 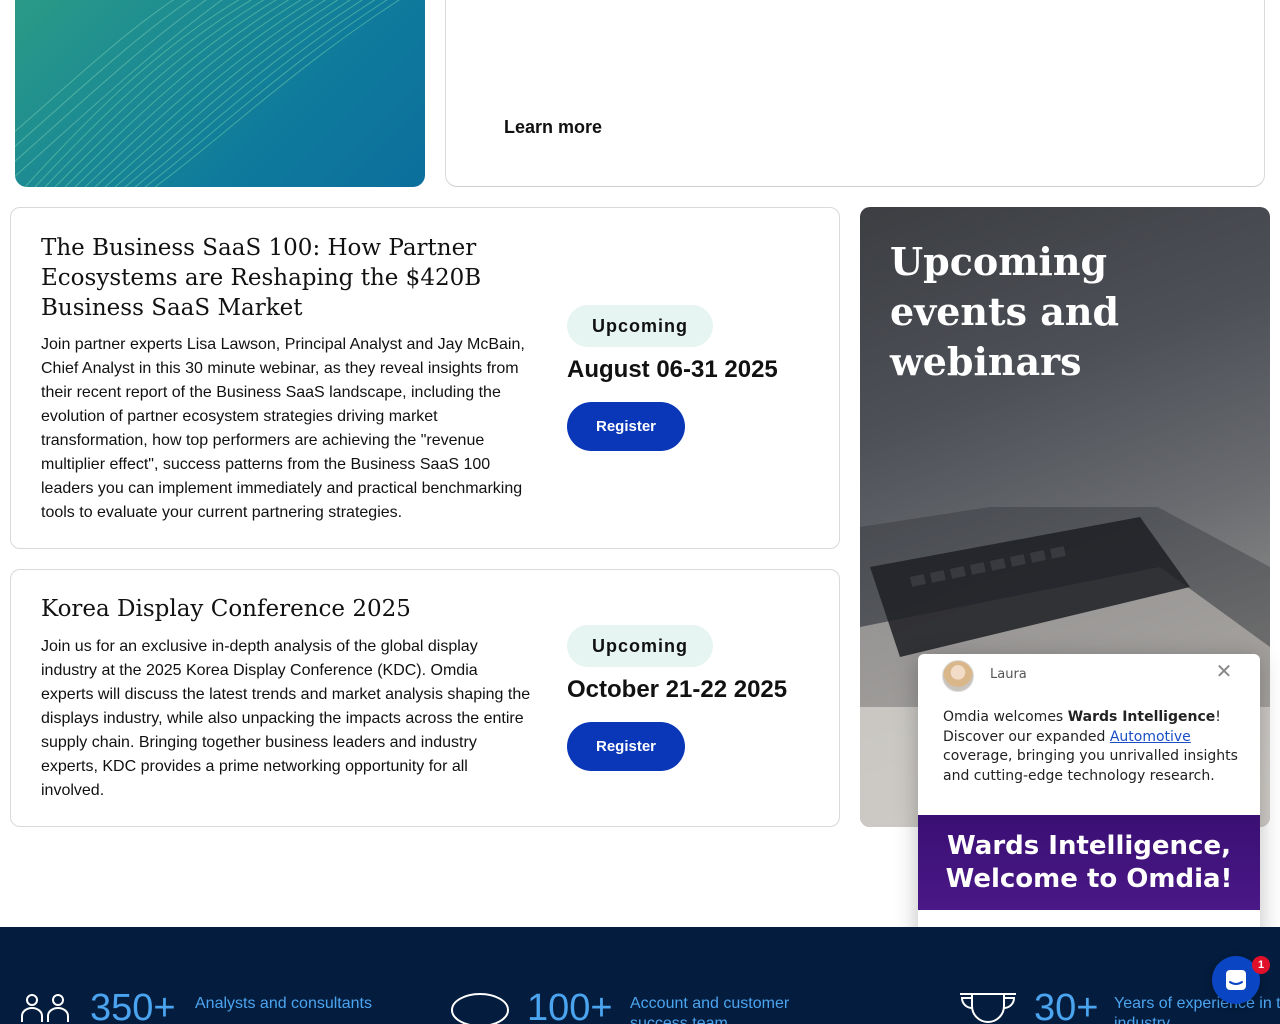 I want to click on unread-count-badge: 1, so click(x=1261, y=965).